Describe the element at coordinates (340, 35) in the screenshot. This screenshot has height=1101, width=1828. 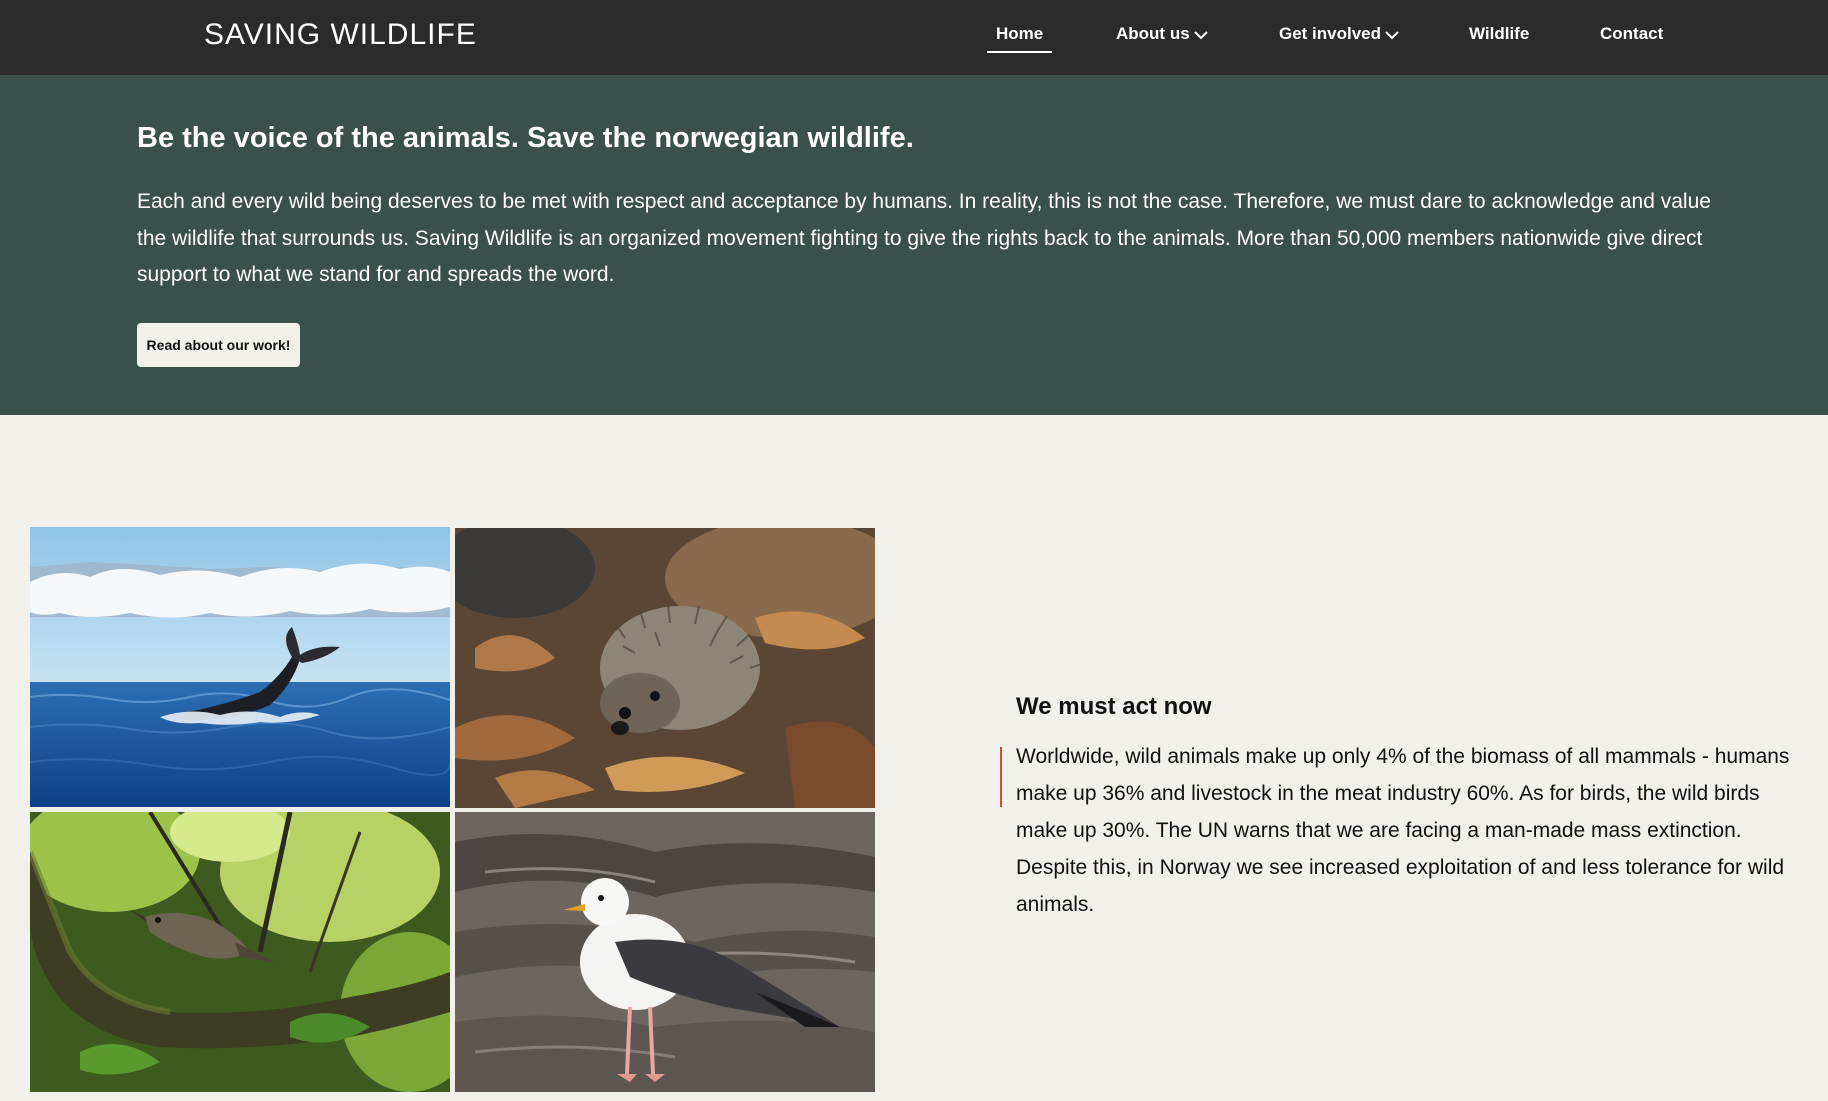
I see `site-logo: SAVING WILDLIFE` at that location.